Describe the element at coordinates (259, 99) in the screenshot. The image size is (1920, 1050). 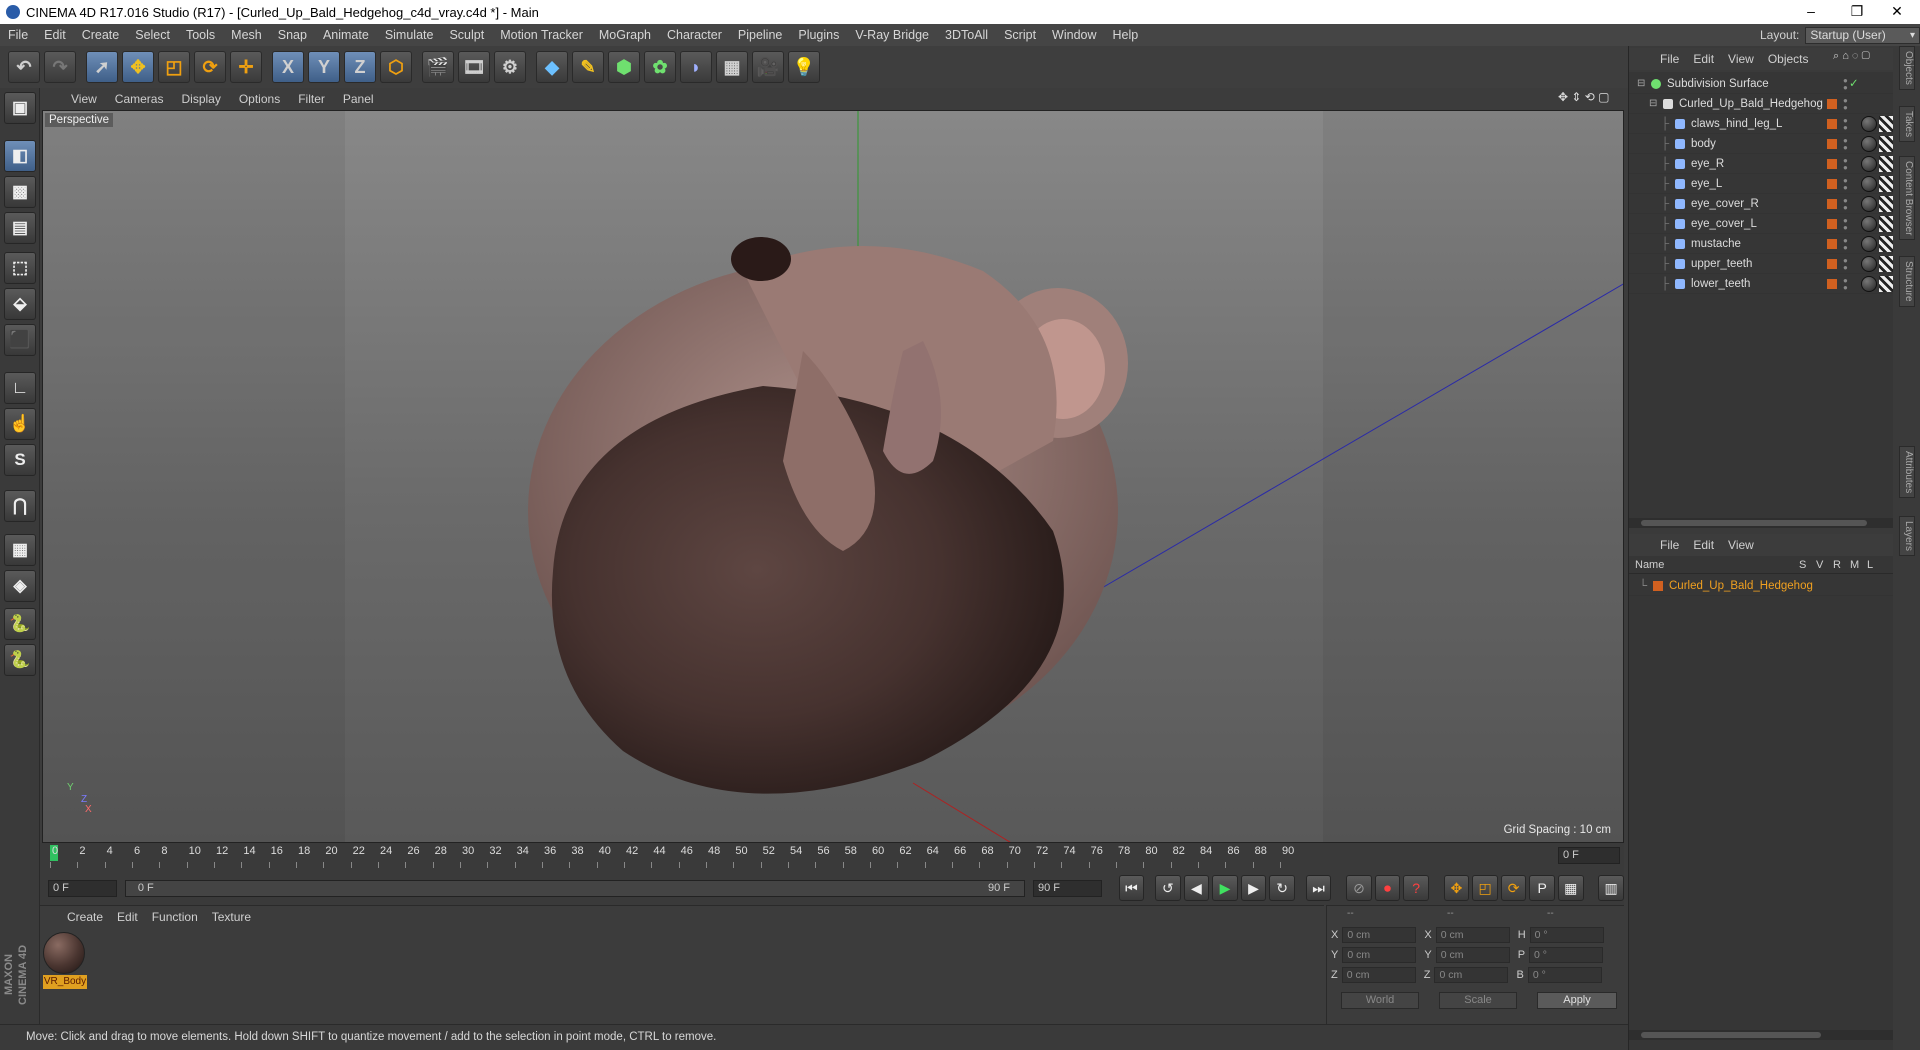
I see `viewport-menu-options: Options` at that location.